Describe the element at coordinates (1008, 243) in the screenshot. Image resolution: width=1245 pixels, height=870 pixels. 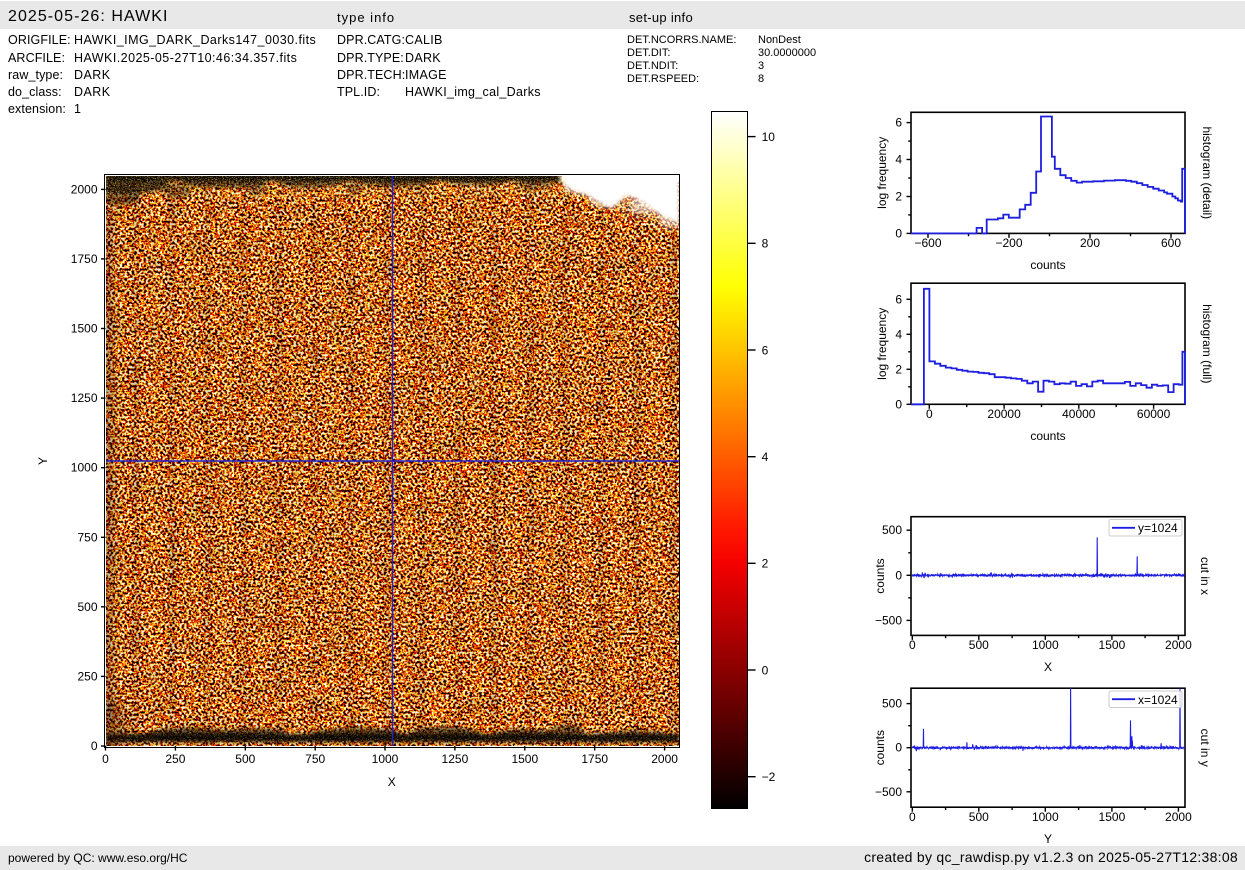
I see `svg-text: −200` at that location.